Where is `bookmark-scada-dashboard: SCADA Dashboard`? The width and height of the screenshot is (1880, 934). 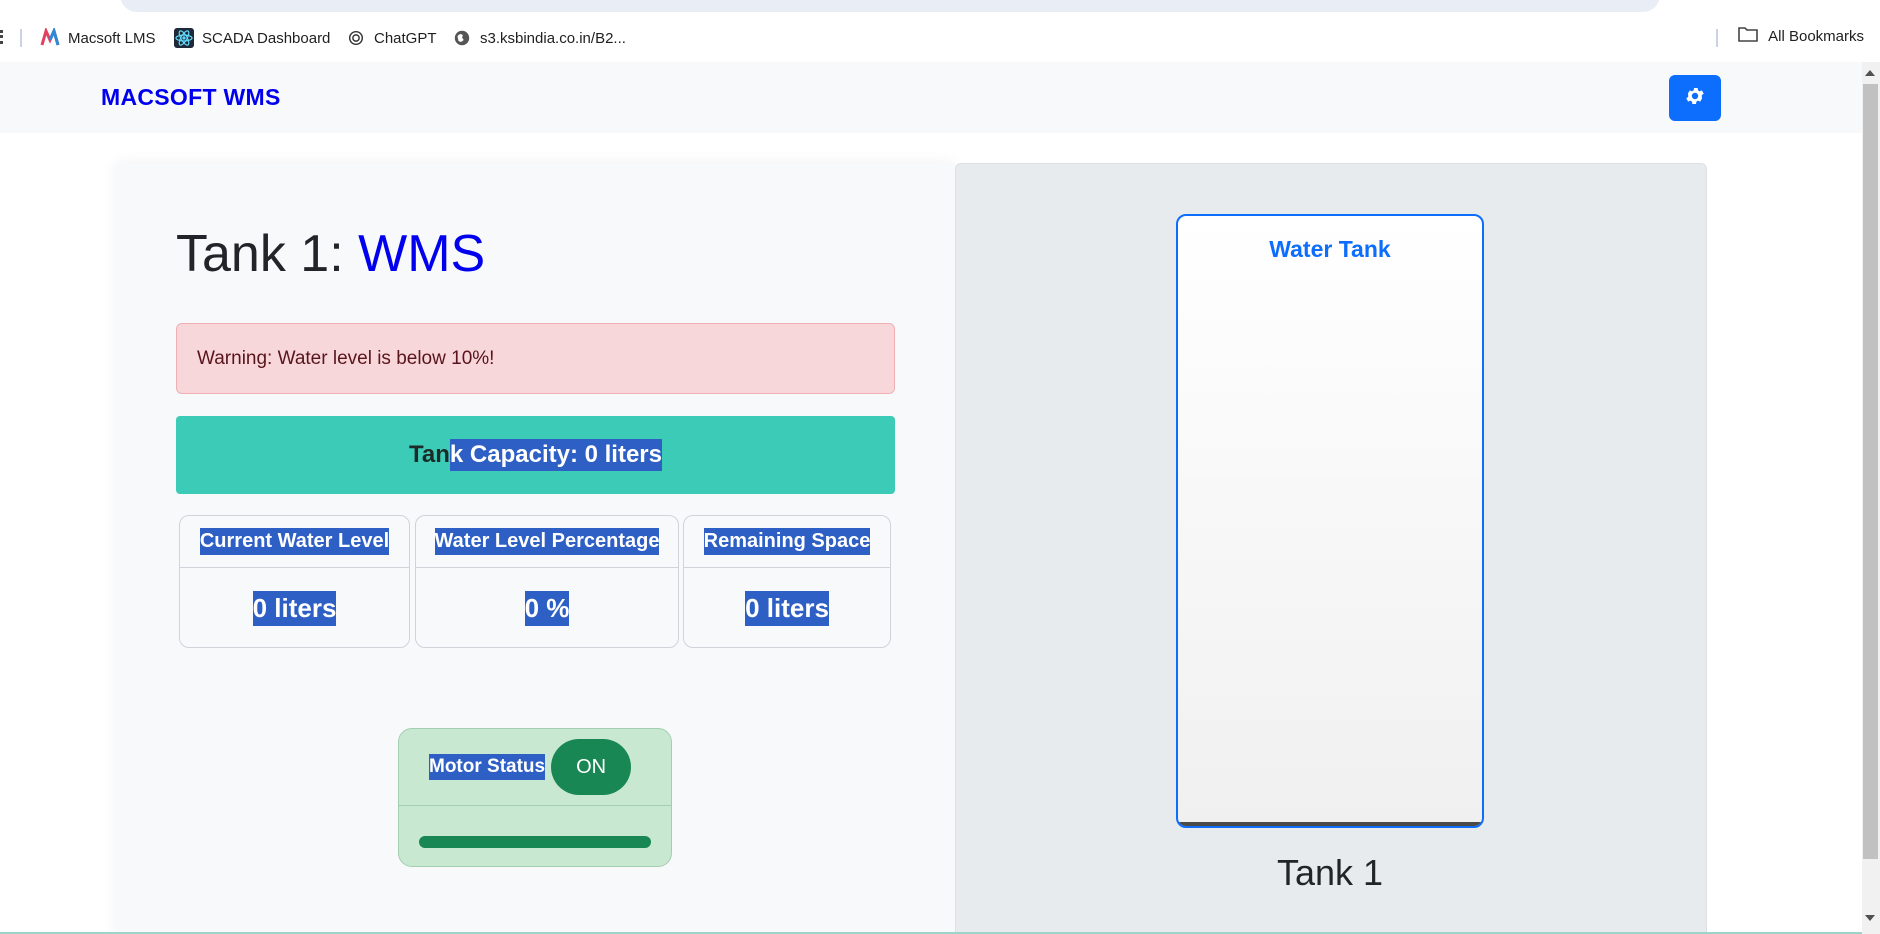 bookmark-scada-dashboard: SCADA Dashboard is located at coordinates (252, 38).